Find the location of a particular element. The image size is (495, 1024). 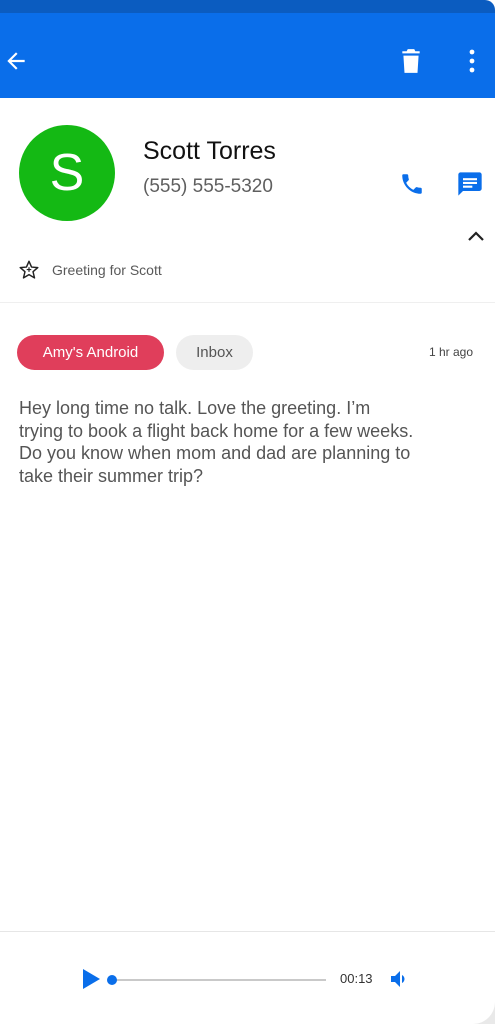

divider is located at coordinates (247, 302).